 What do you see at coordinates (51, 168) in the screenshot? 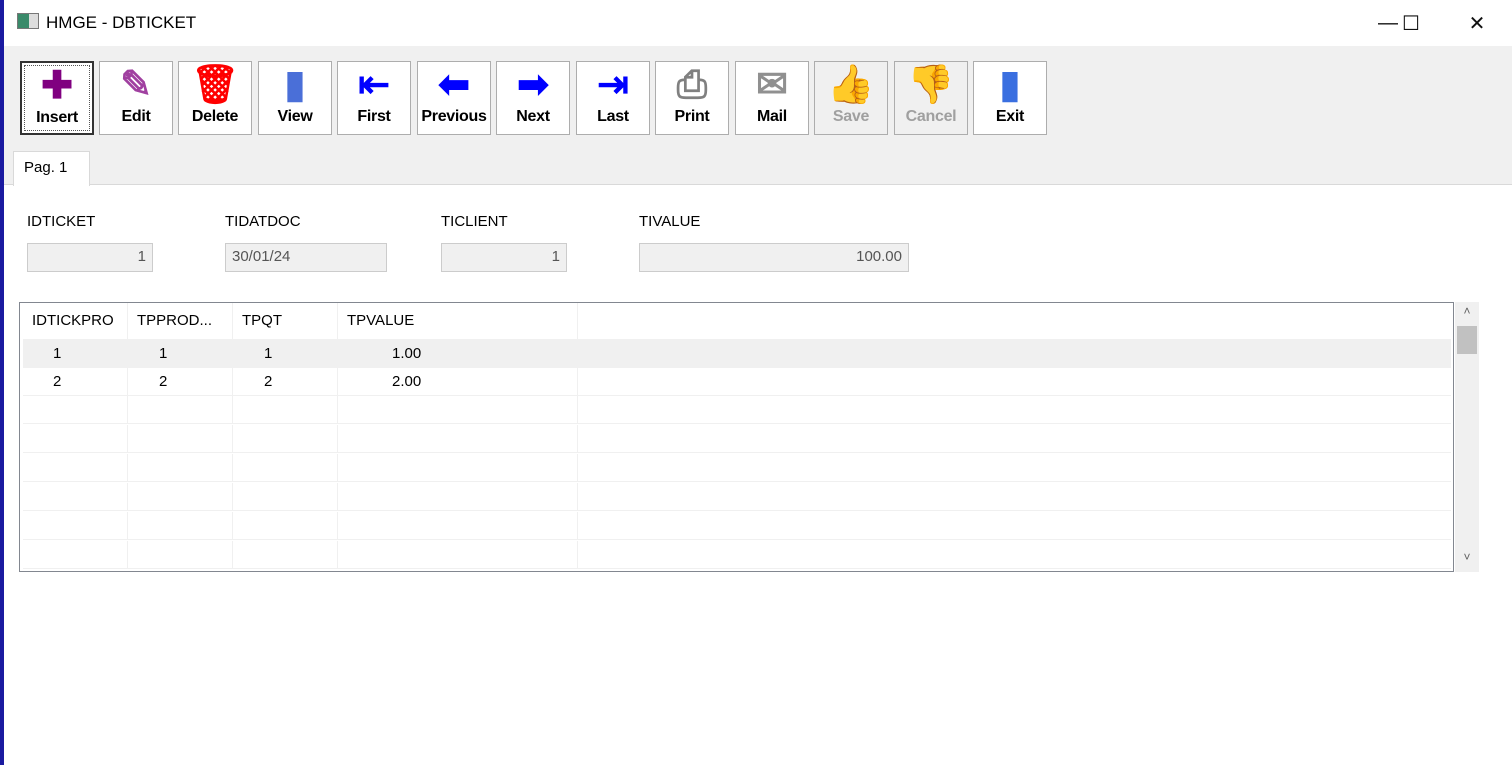
I see `tab-page-1: Pag. 1` at bounding box center [51, 168].